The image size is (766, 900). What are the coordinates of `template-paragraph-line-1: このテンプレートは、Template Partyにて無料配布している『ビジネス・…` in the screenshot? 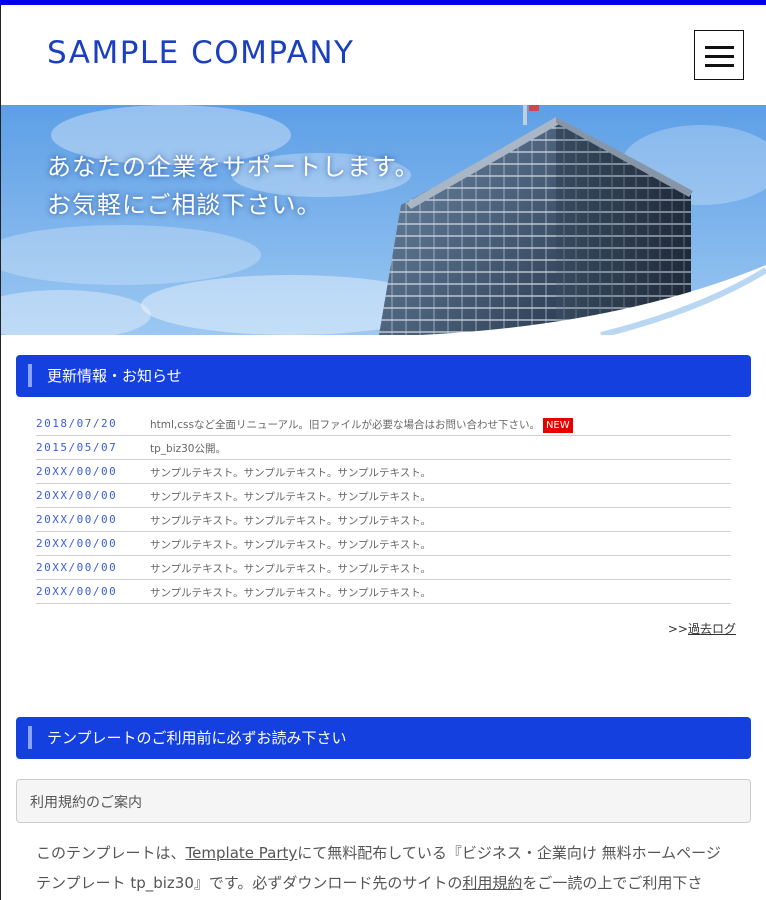 It's located at (386, 852).